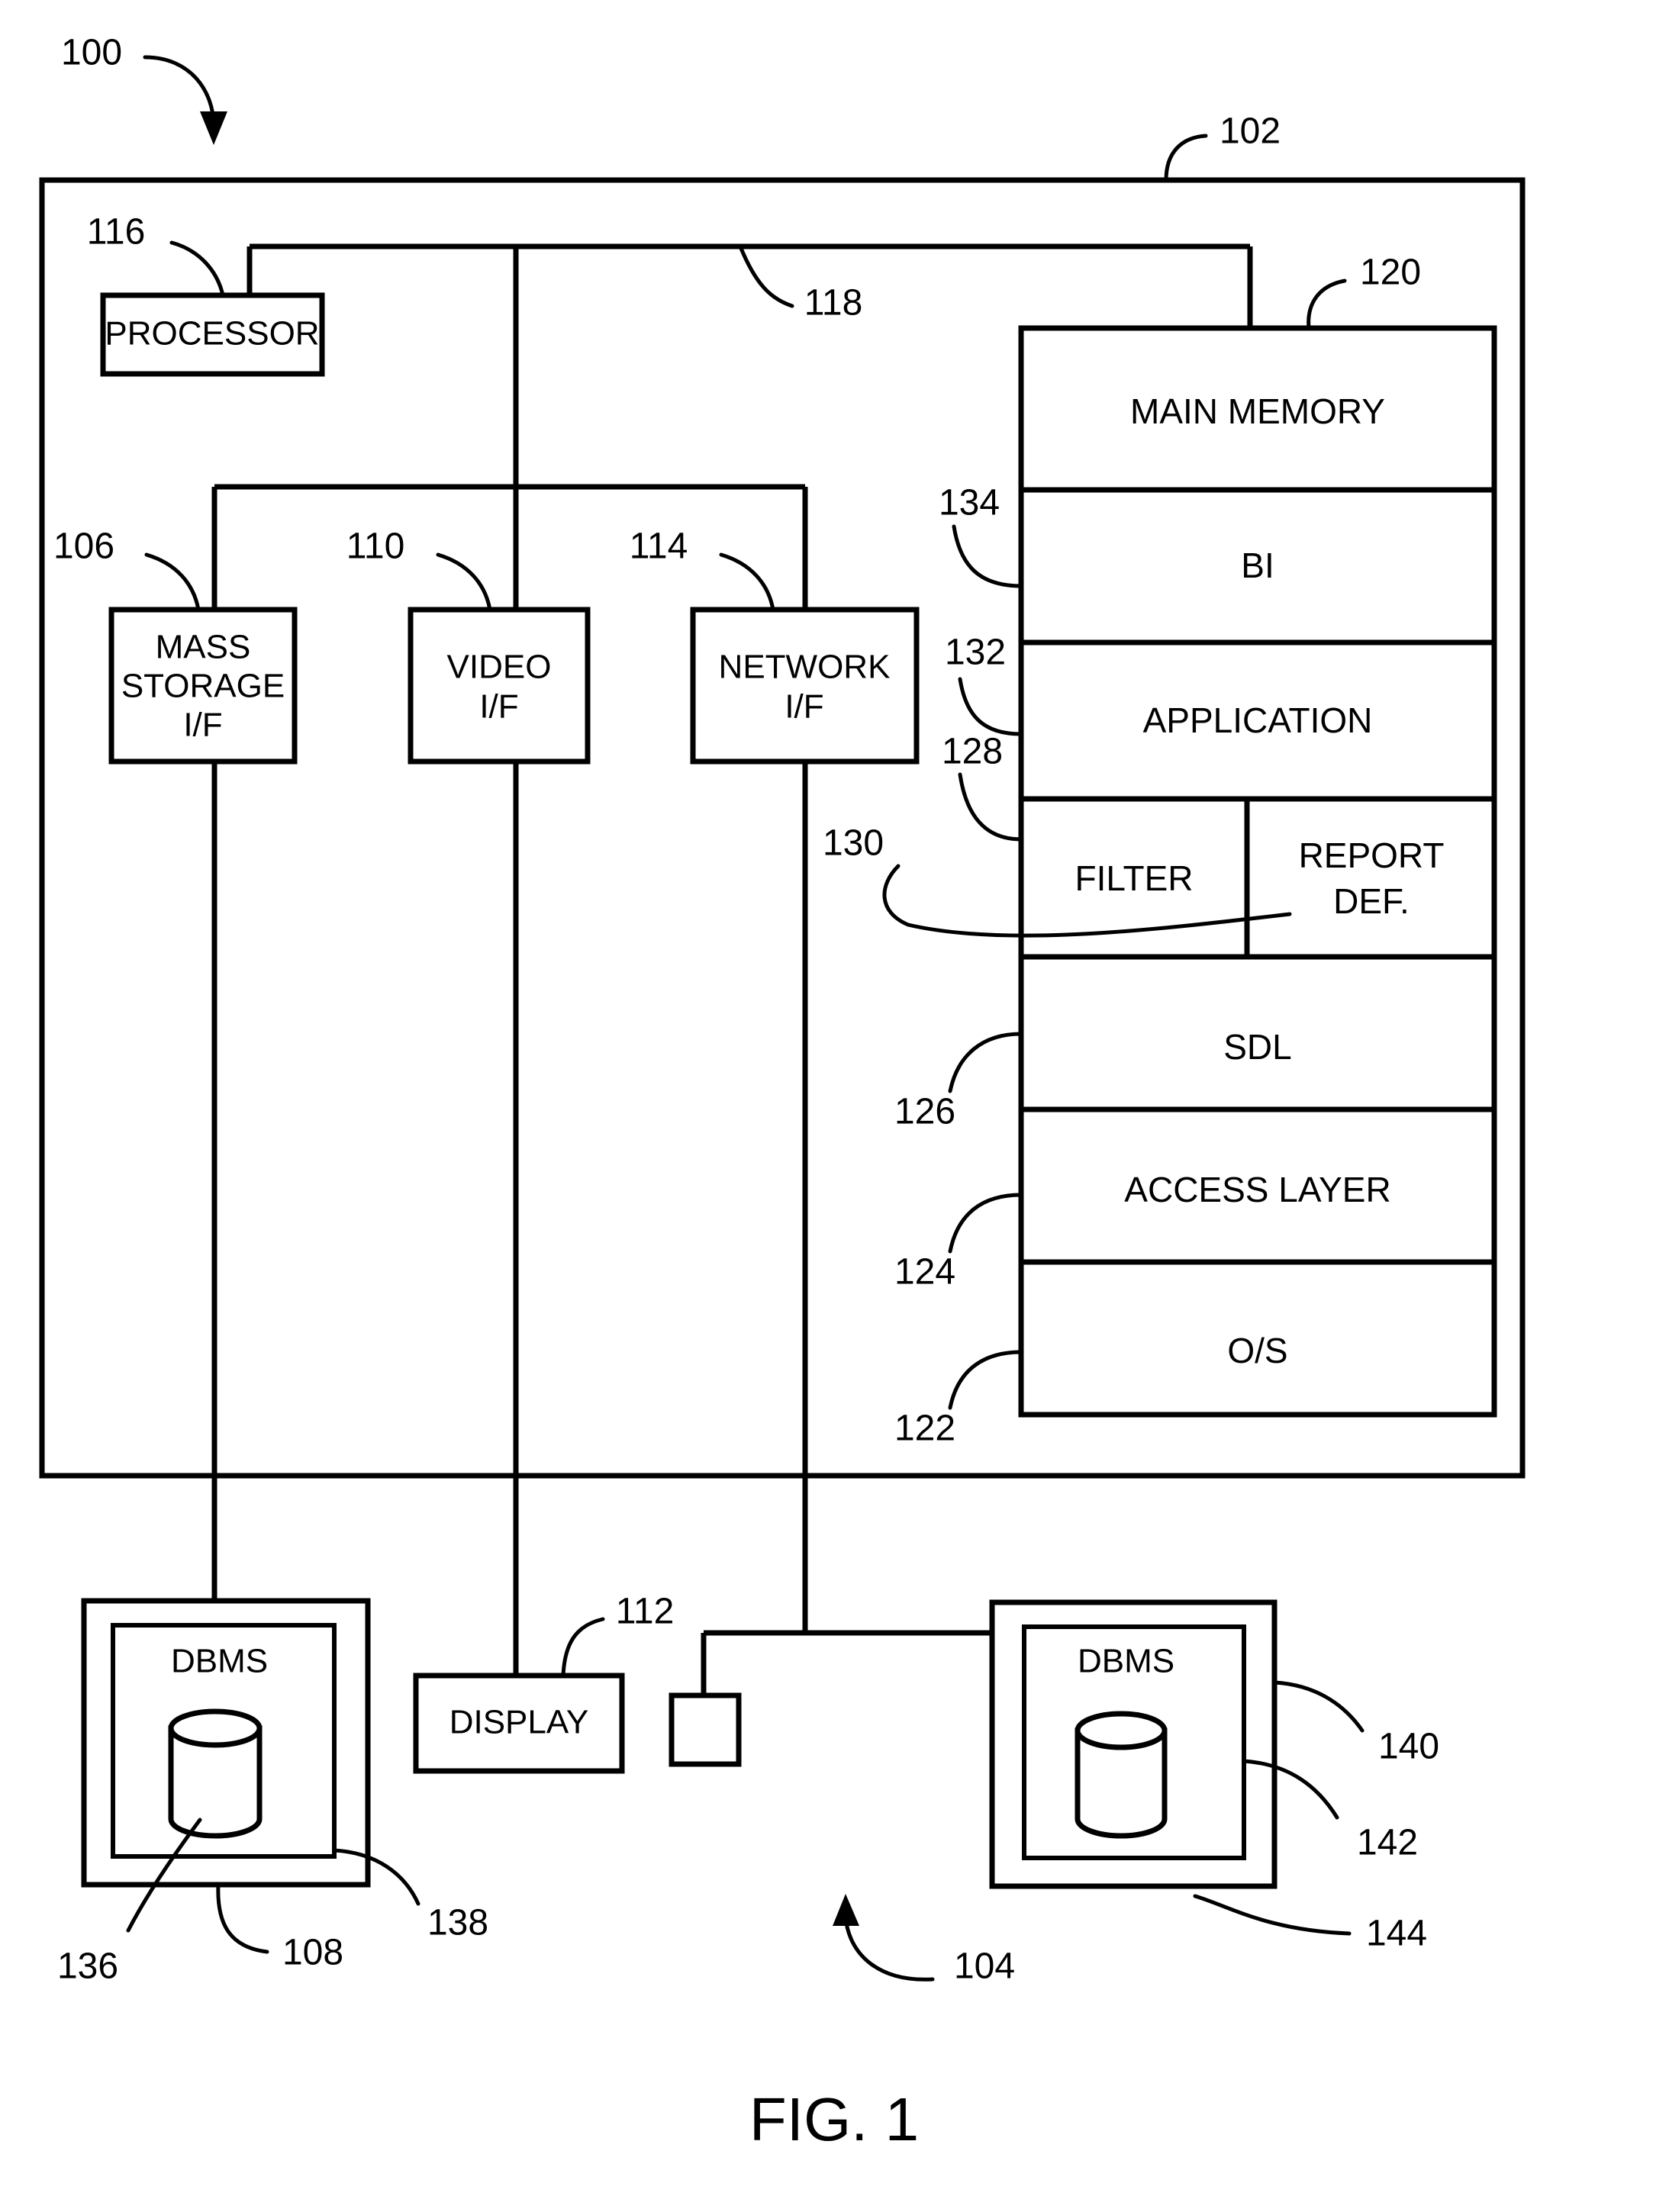  What do you see at coordinates (1371, 901) in the screenshot?
I see `memory-report-def-label-2: DEF.` at bounding box center [1371, 901].